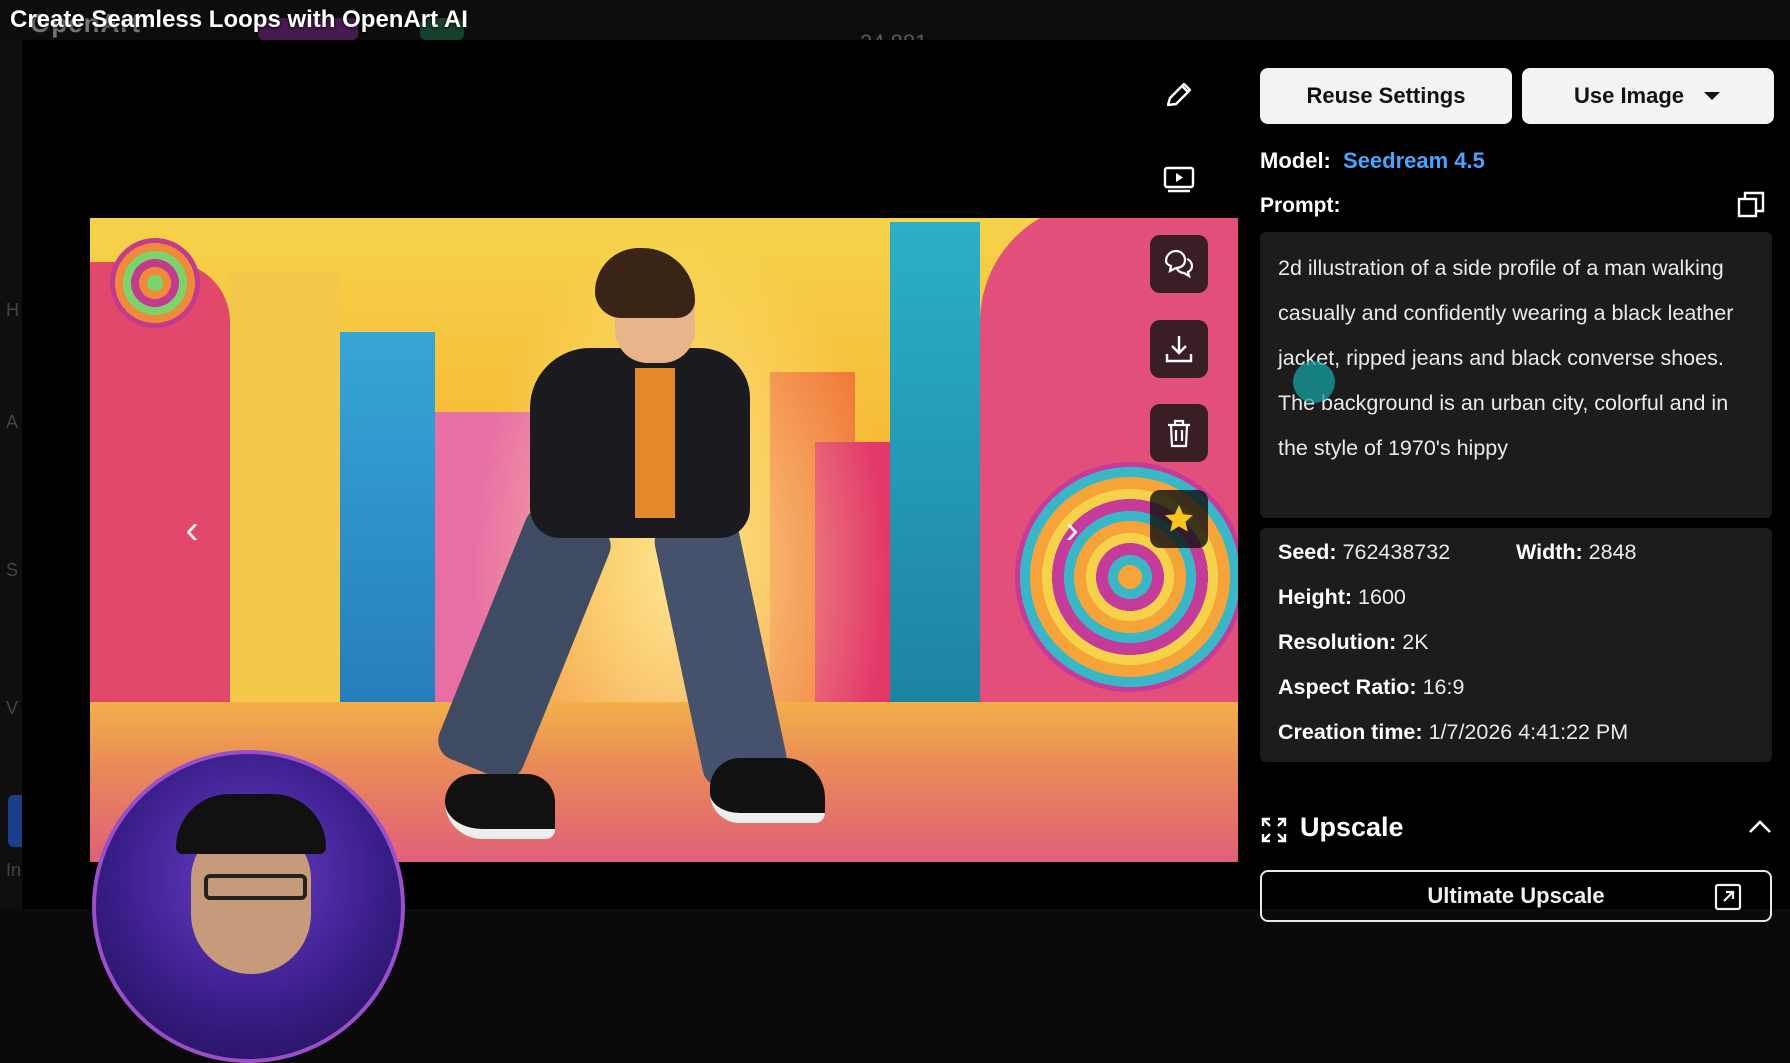  I want to click on chevron-up-icon, so click(1760, 826).